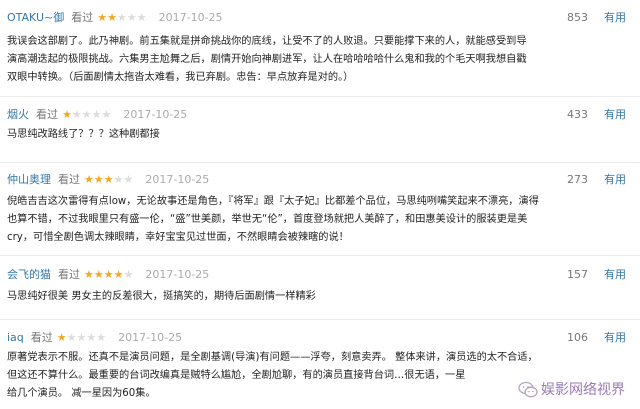  I want to click on comment-line: 马思纯改路线了？？？这种剧都接, so click(83, 134).